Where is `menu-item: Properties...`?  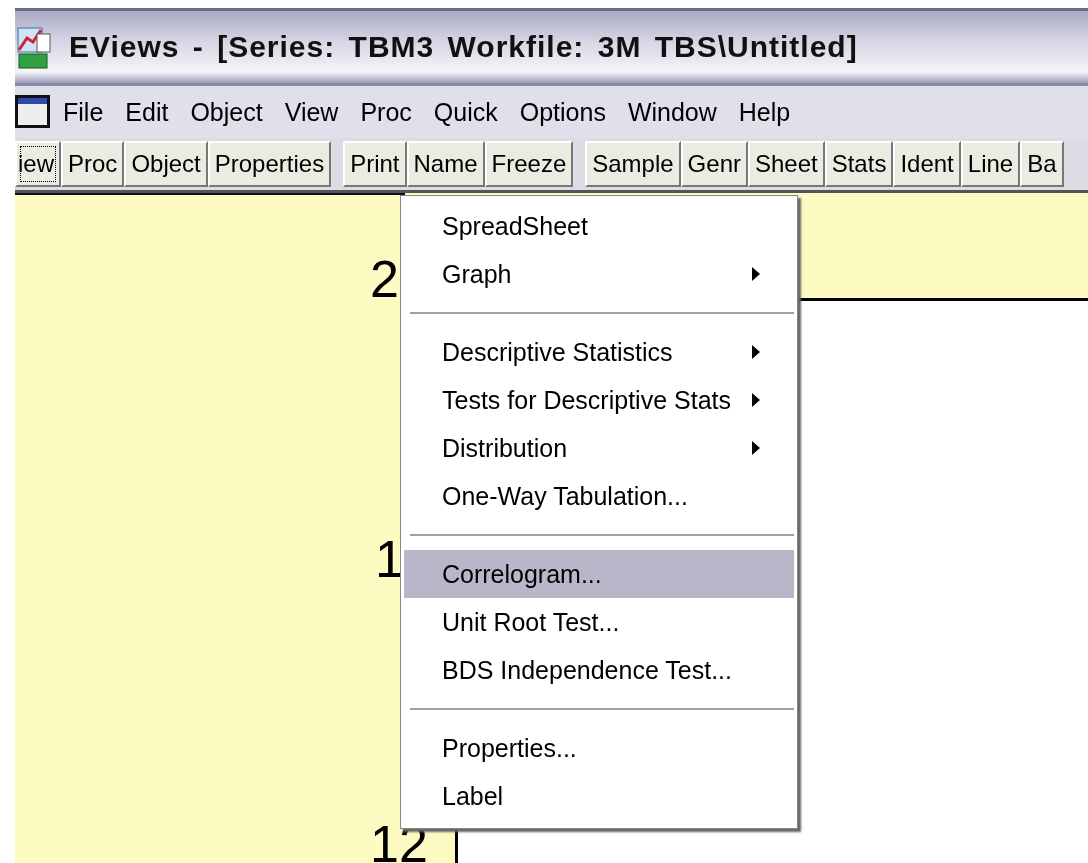 menu-item: Properties... is located at coordinates (599, 748).